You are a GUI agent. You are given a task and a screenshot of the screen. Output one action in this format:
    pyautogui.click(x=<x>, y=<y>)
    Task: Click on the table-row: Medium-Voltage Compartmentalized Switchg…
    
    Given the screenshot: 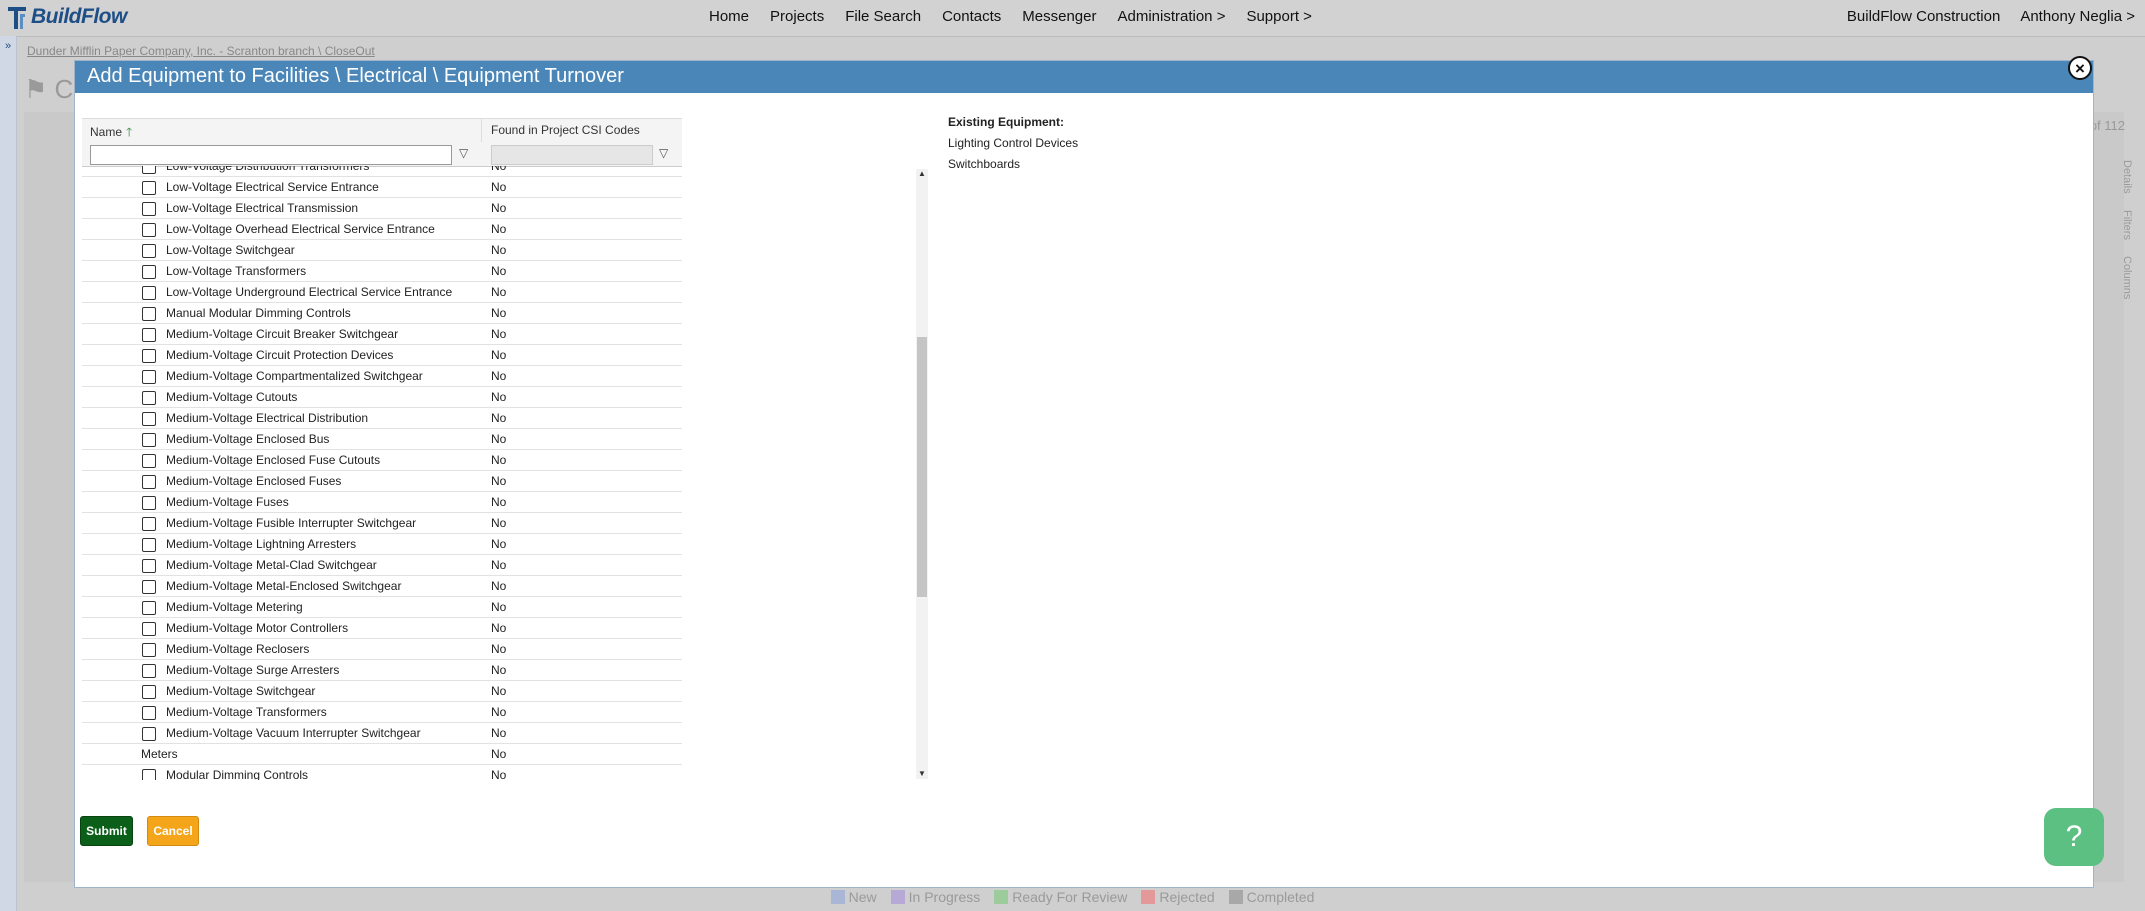 What is the action you would take?
    pyautogui.click(x=382, y=376)
    